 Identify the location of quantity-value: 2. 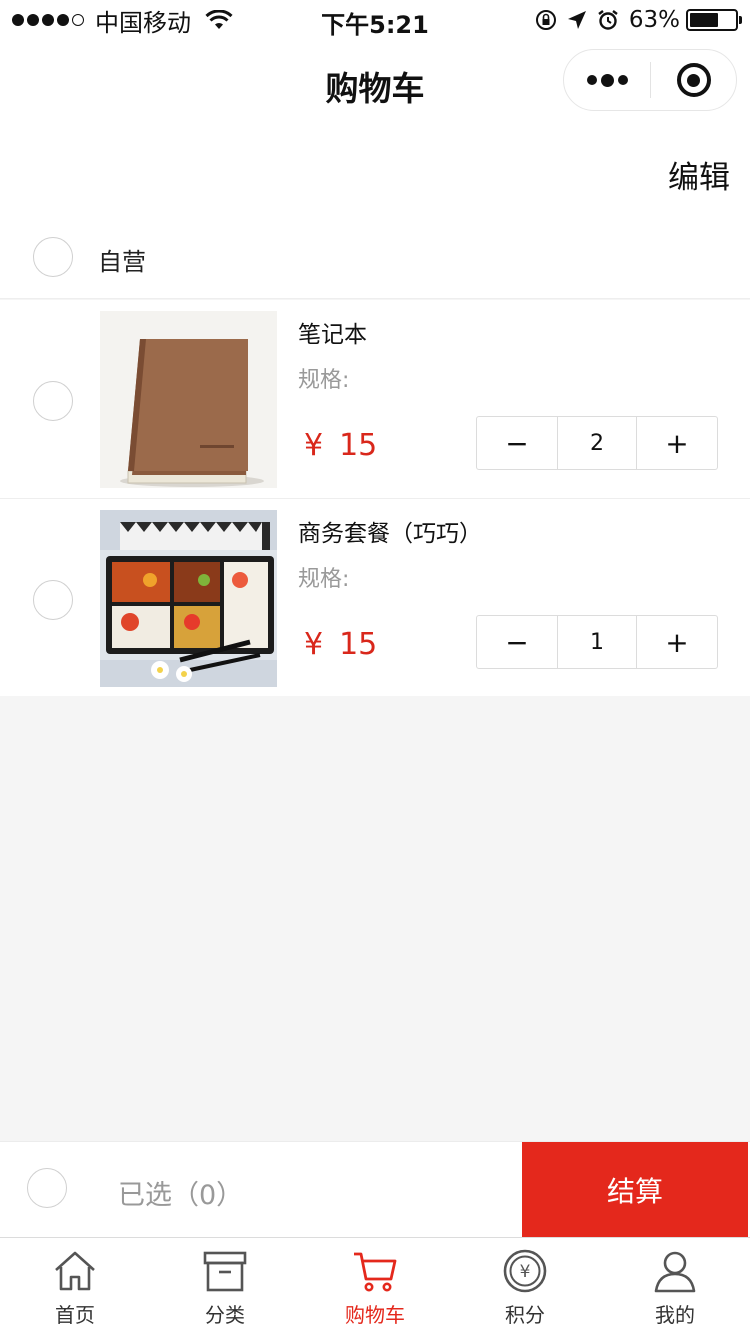
(597, 443).